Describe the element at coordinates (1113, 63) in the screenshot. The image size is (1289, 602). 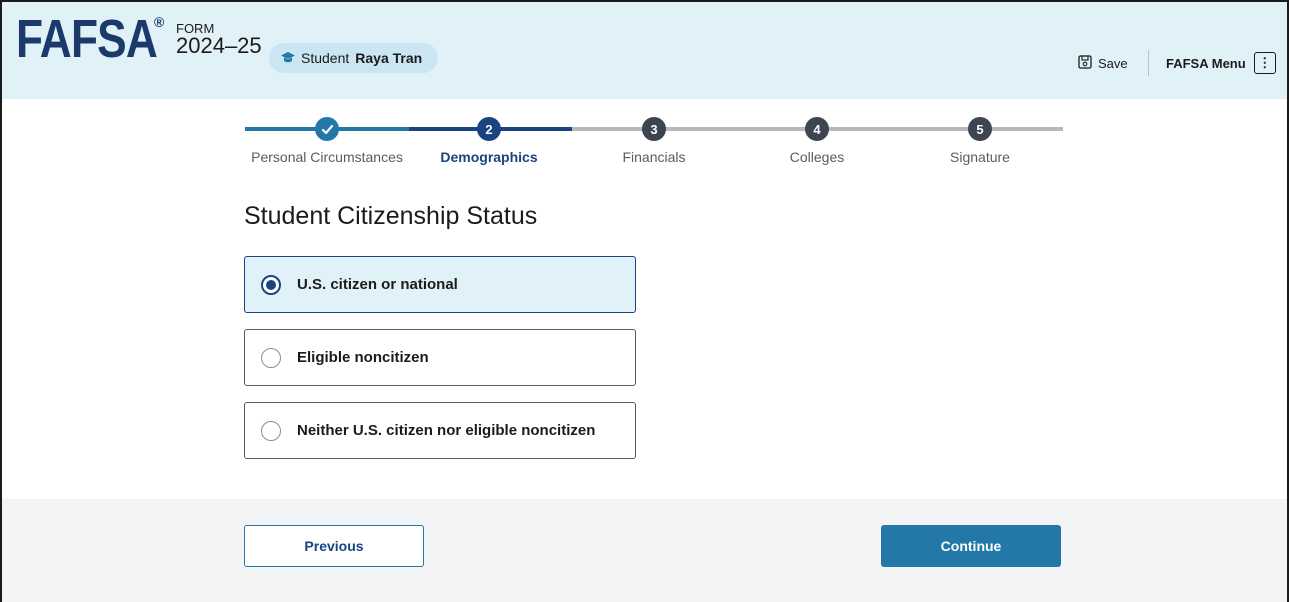
I see `save-label: Save` at that location.